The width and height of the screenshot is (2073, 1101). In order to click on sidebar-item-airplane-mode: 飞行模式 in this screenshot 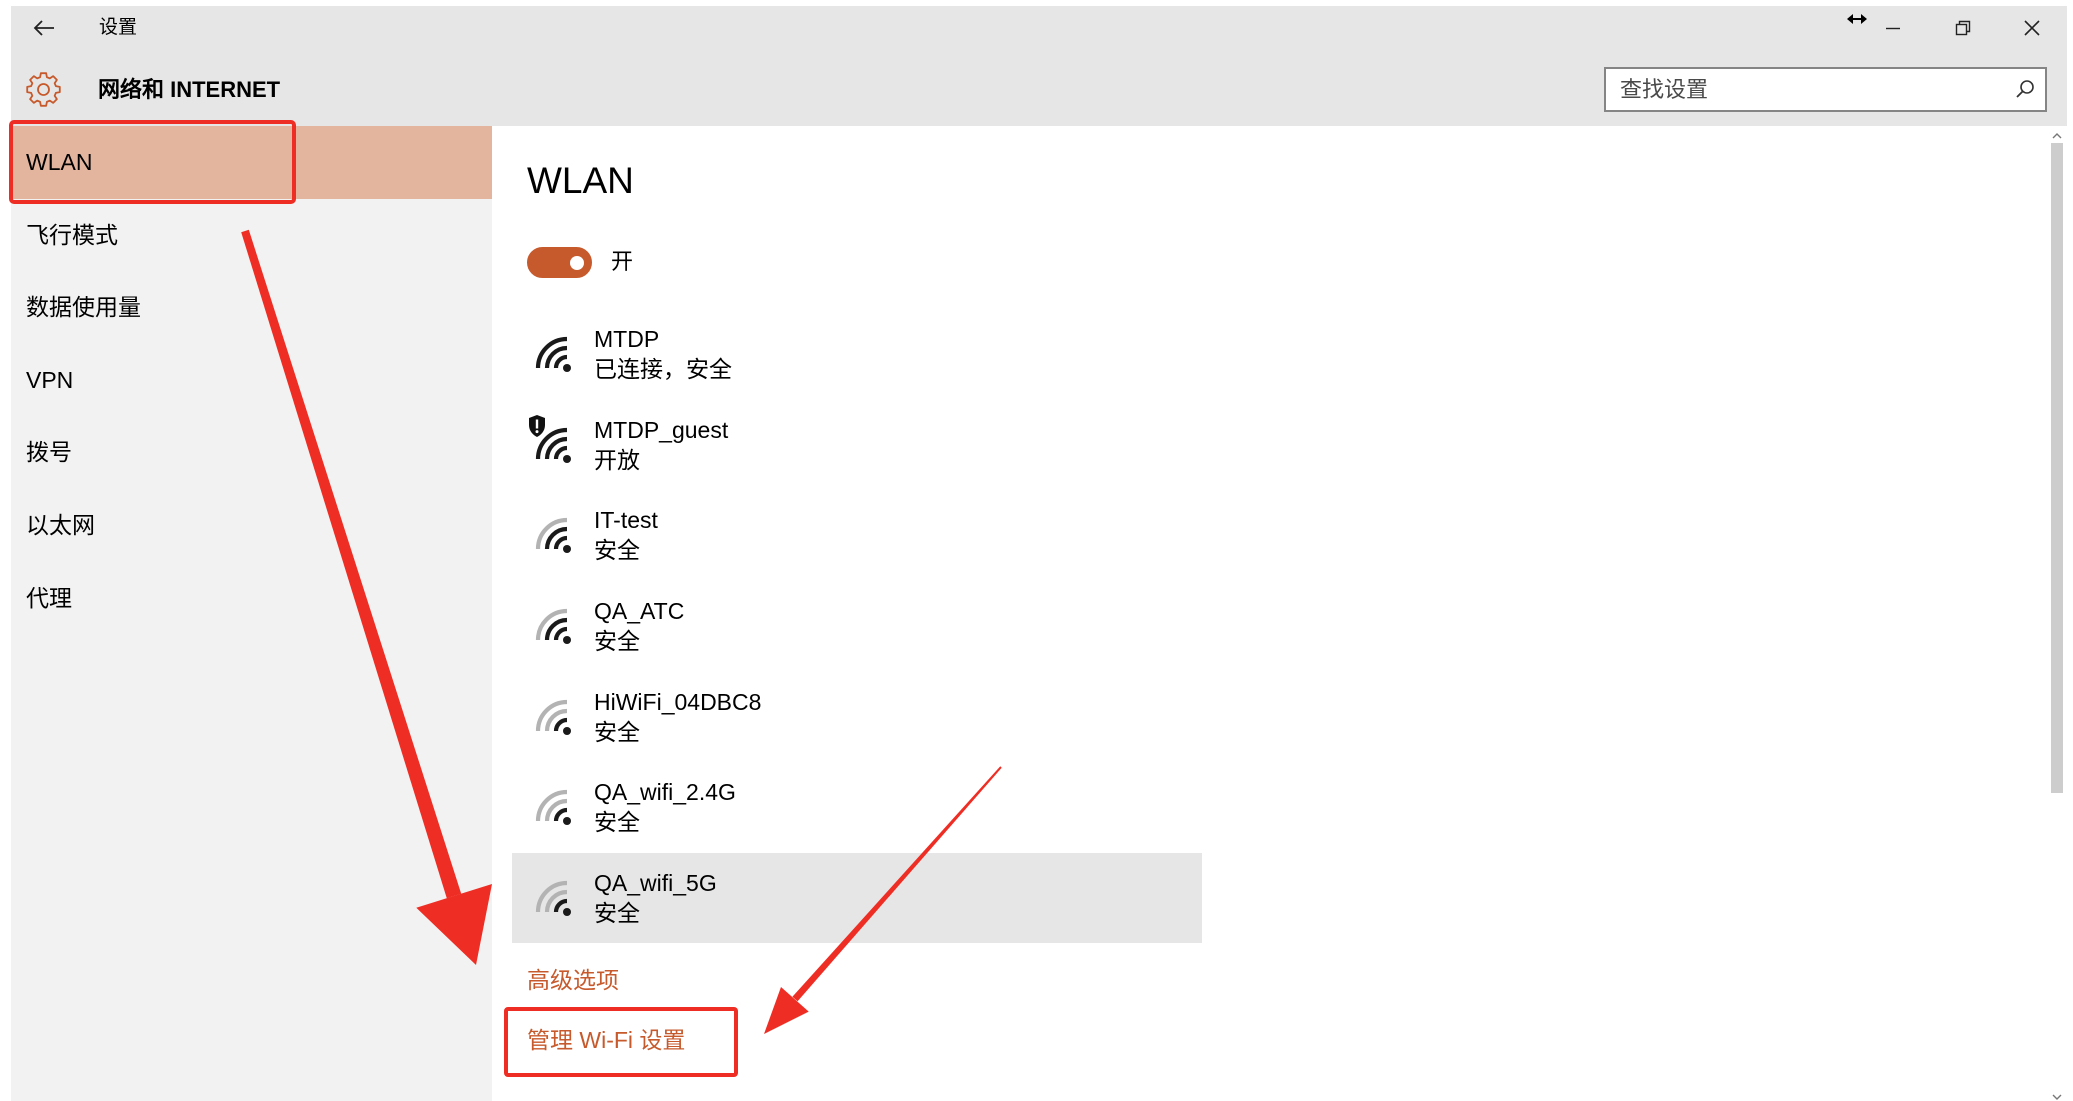, I will do `click(251, 235)`.